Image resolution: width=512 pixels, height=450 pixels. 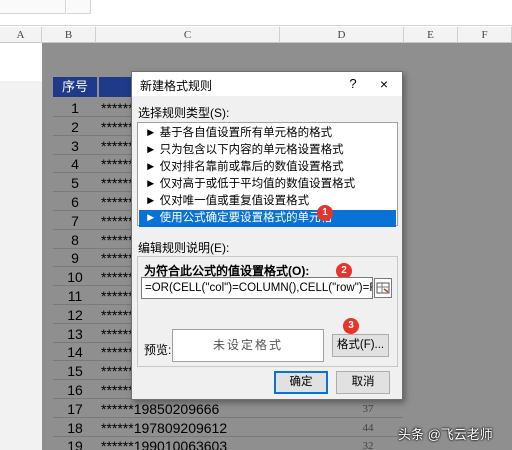 I want to click on rule-type-item: ► 仅对高于或低于平均值的数值设置格式, so click(x=267, y=184).